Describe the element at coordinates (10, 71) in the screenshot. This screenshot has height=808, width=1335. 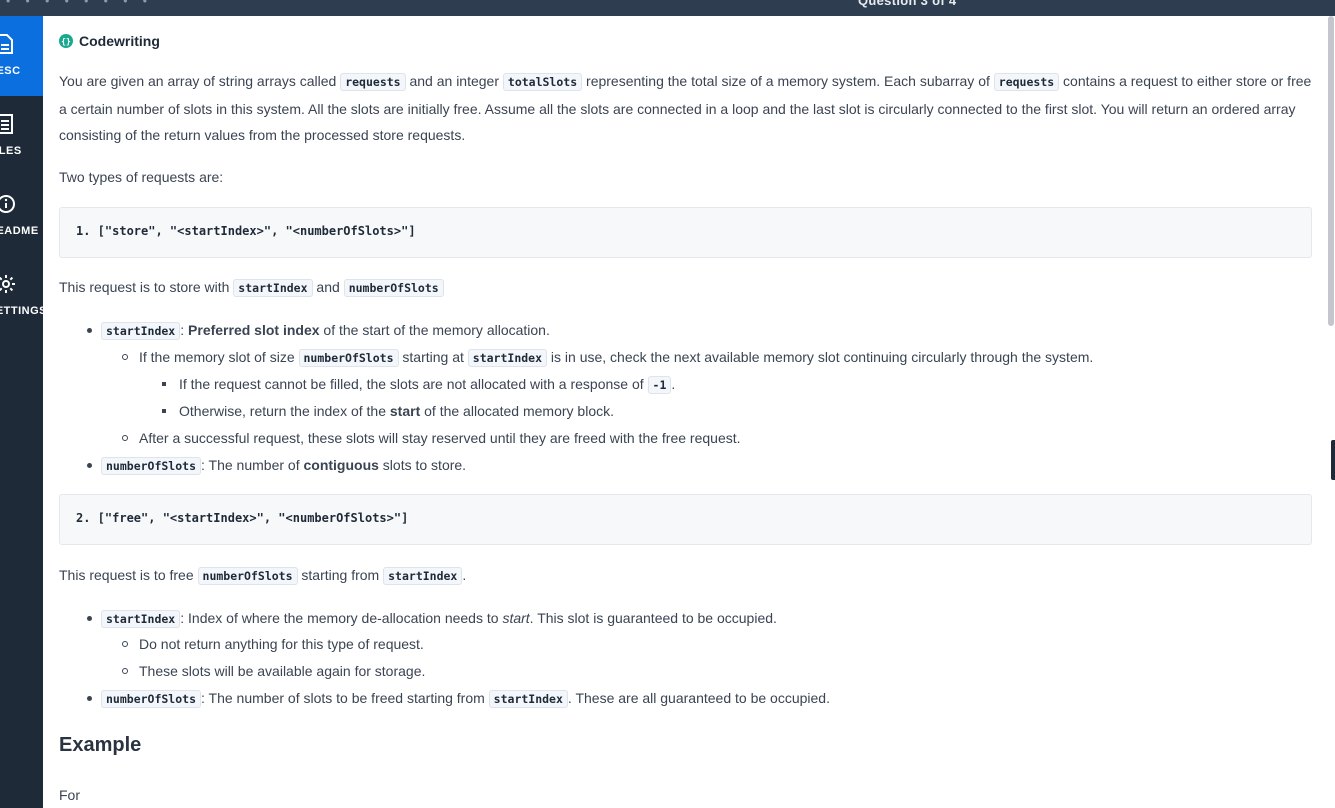
I see `sidebar-item-label: DESC` at that location.